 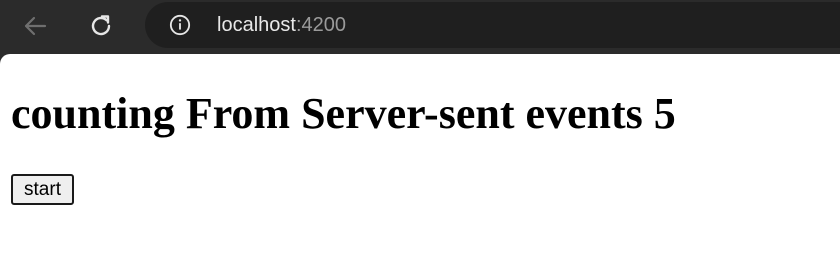 What do you see at coordinates (492, 25) in the screenshot?
I see `address-bar: localhost:4200` at bounding box center [492, 25].